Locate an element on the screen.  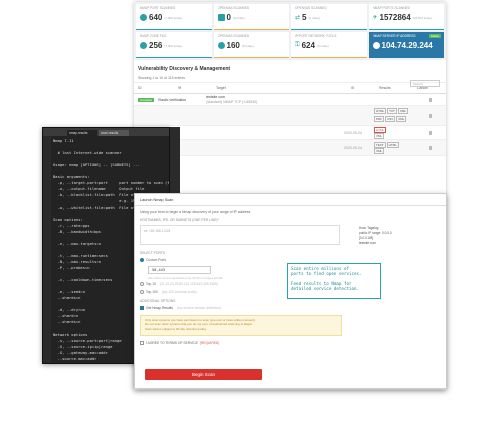
stat-sub: (8 today) is located at coordinates (247, 45).